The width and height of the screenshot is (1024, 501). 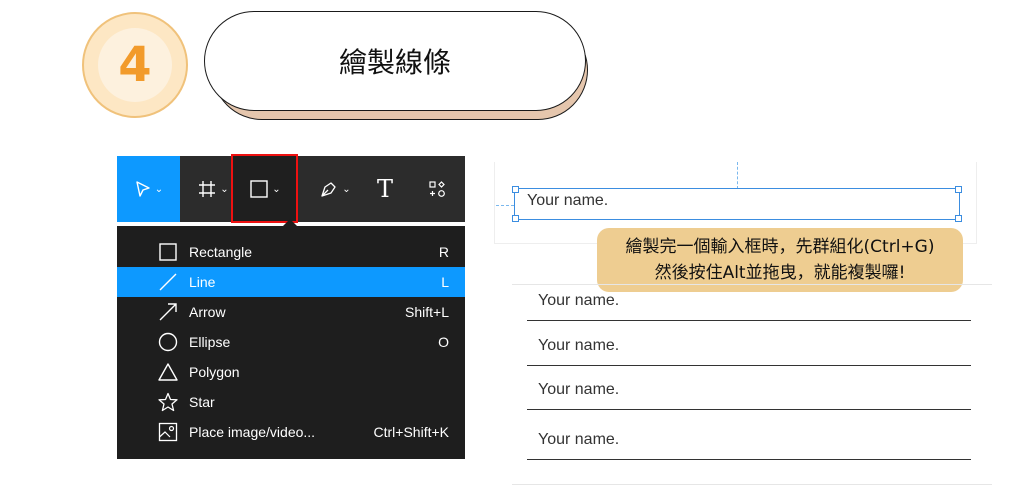 I want to click on title-pill: 繪製線條, so click(x=395, y=61).